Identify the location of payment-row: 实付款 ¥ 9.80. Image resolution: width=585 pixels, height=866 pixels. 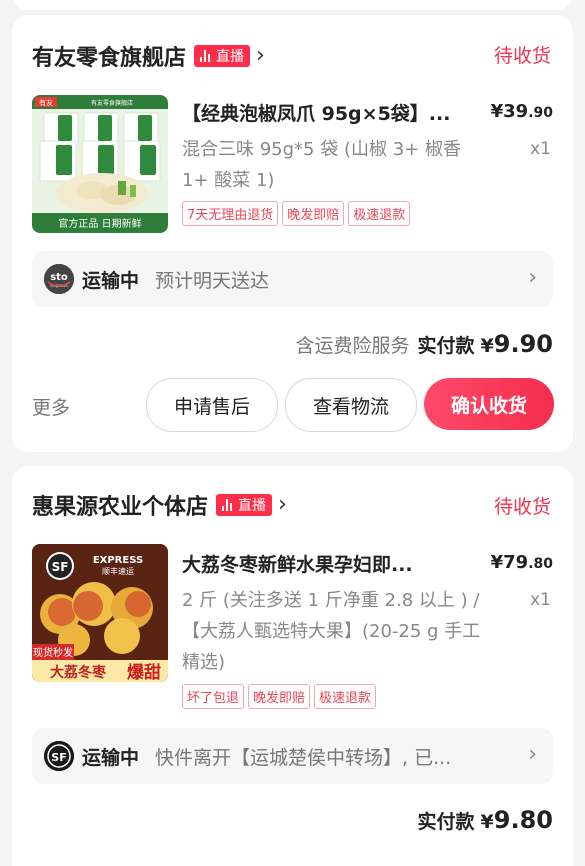
(485, 820).